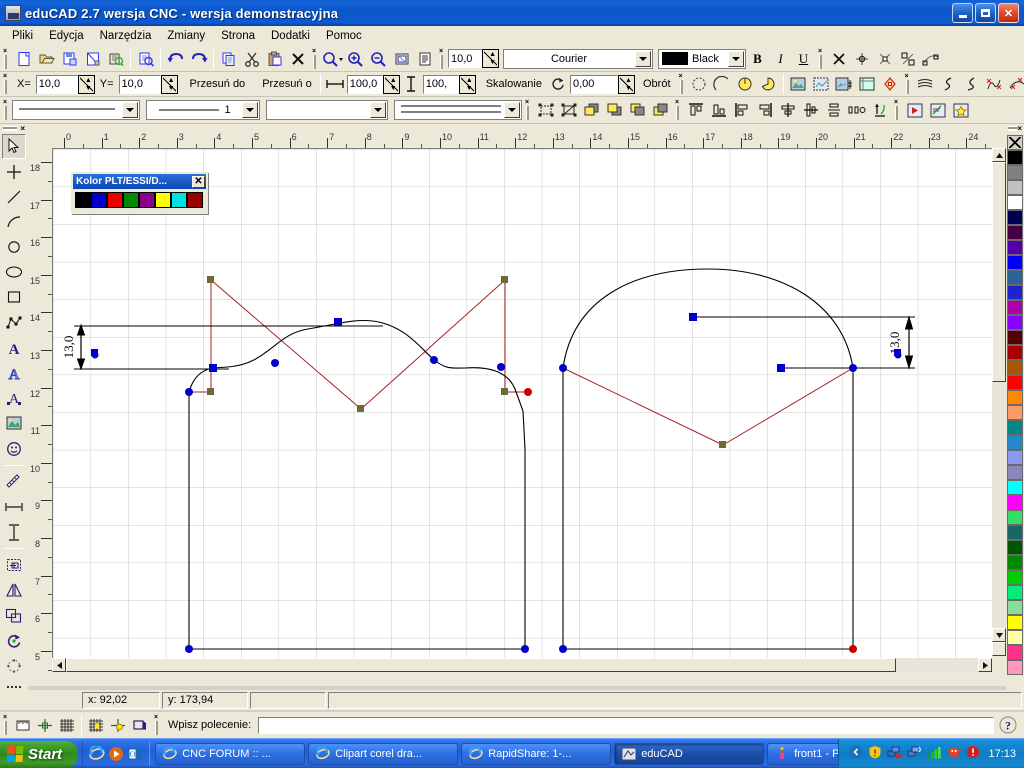 This screenshot has width=1024, height=768. Describe the element at coordinates (186, 36) in the screenshot. I see `menu-item-zmiany: Zmiany` at that location.